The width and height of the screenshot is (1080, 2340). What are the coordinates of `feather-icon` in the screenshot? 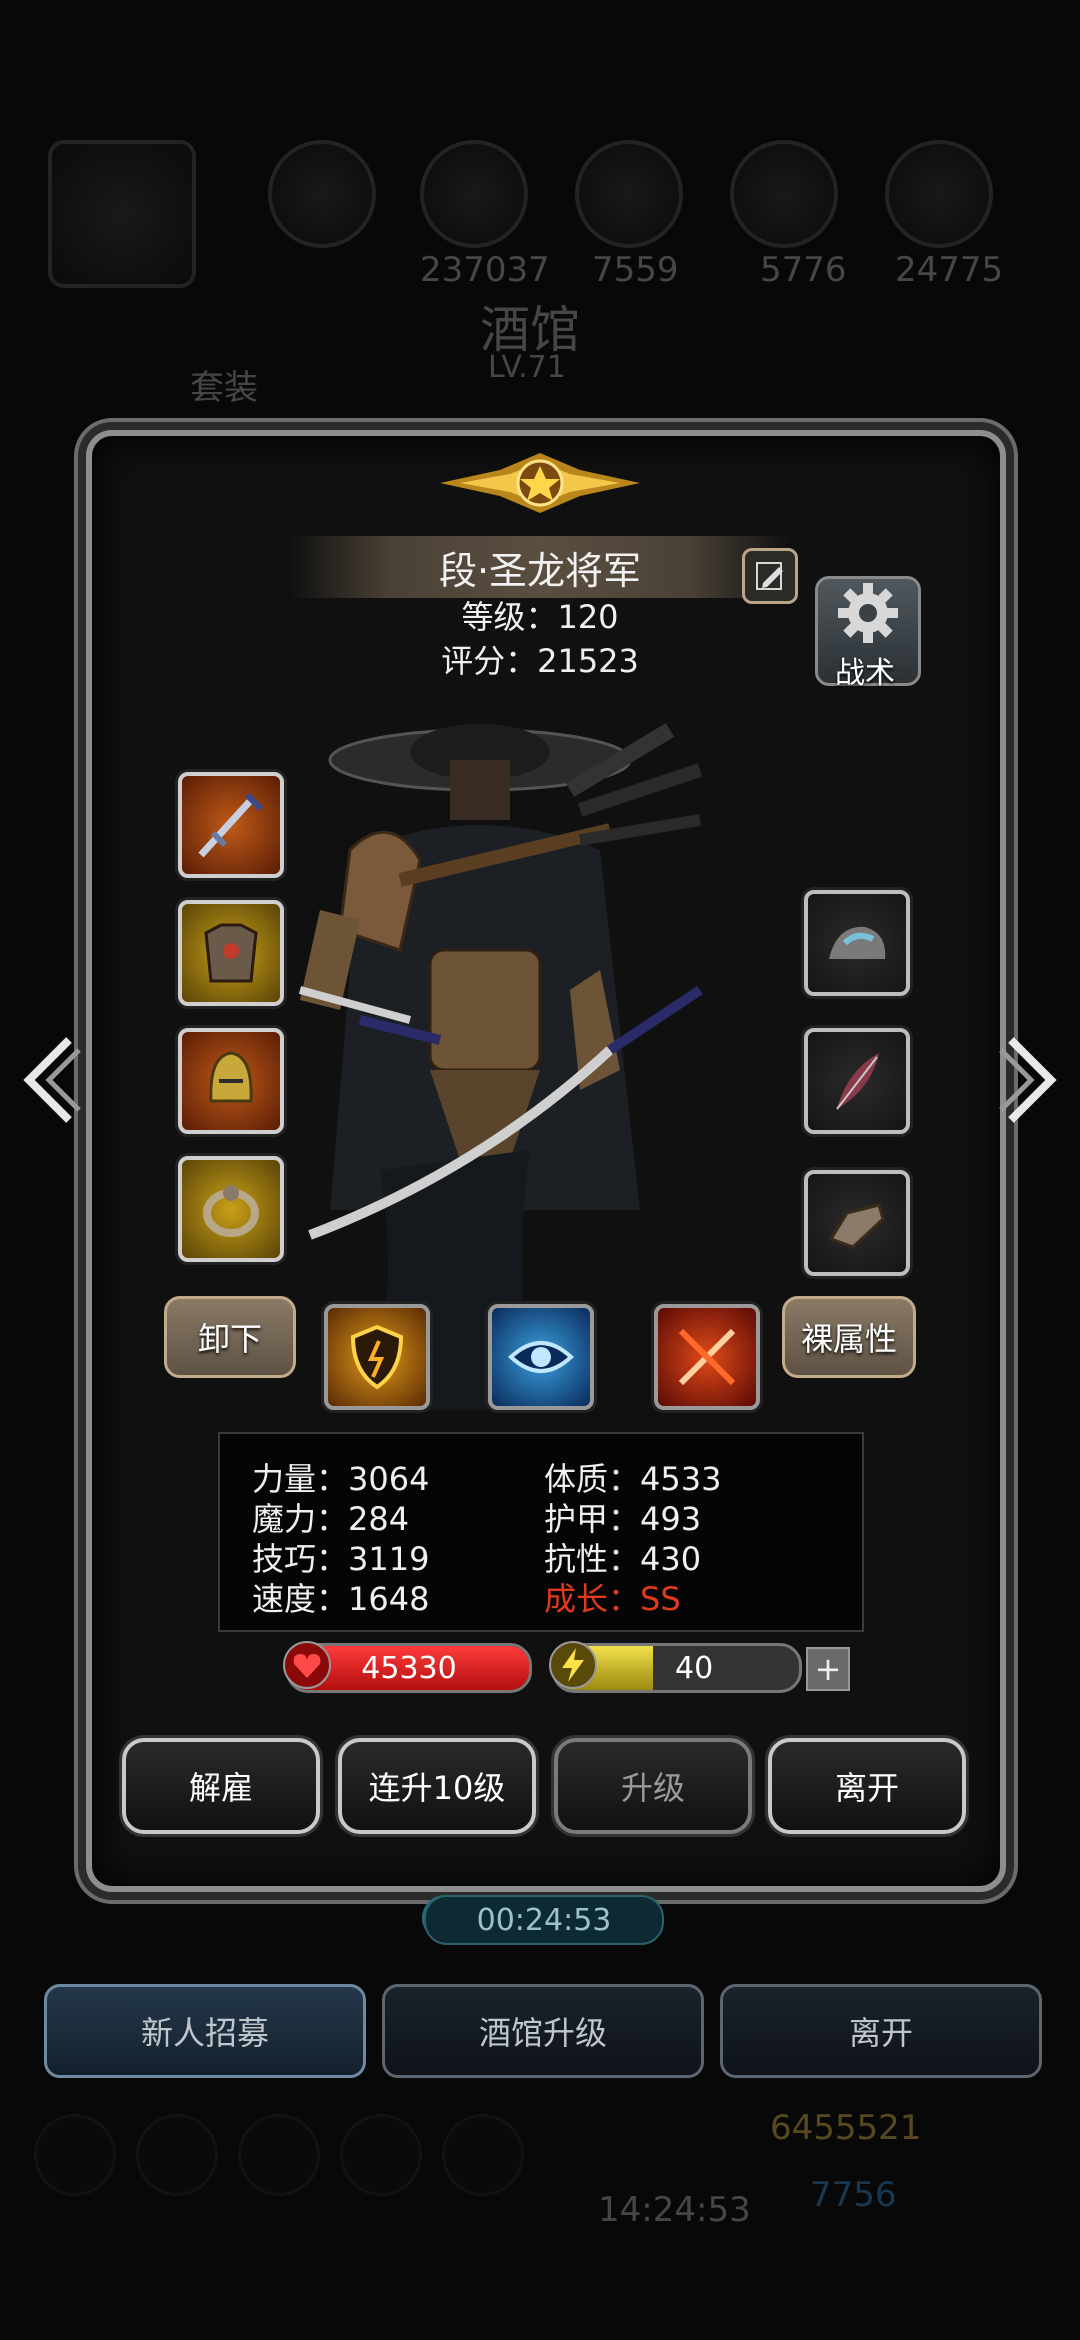 It's located at (857, 1081).